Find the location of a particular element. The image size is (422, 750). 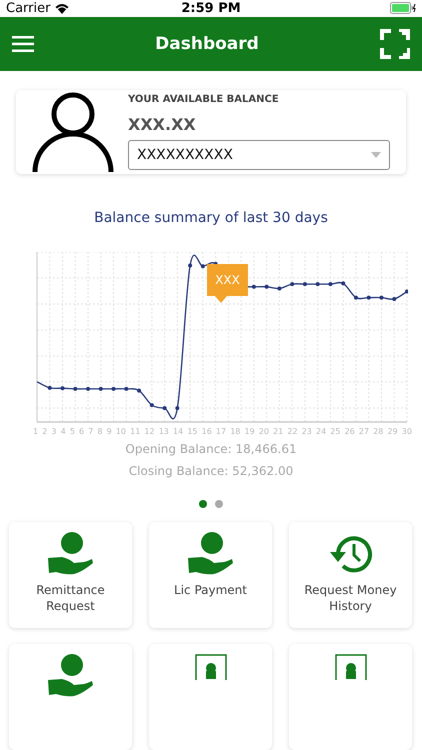

axis-label: 15 is located at coordinates (192, 431).